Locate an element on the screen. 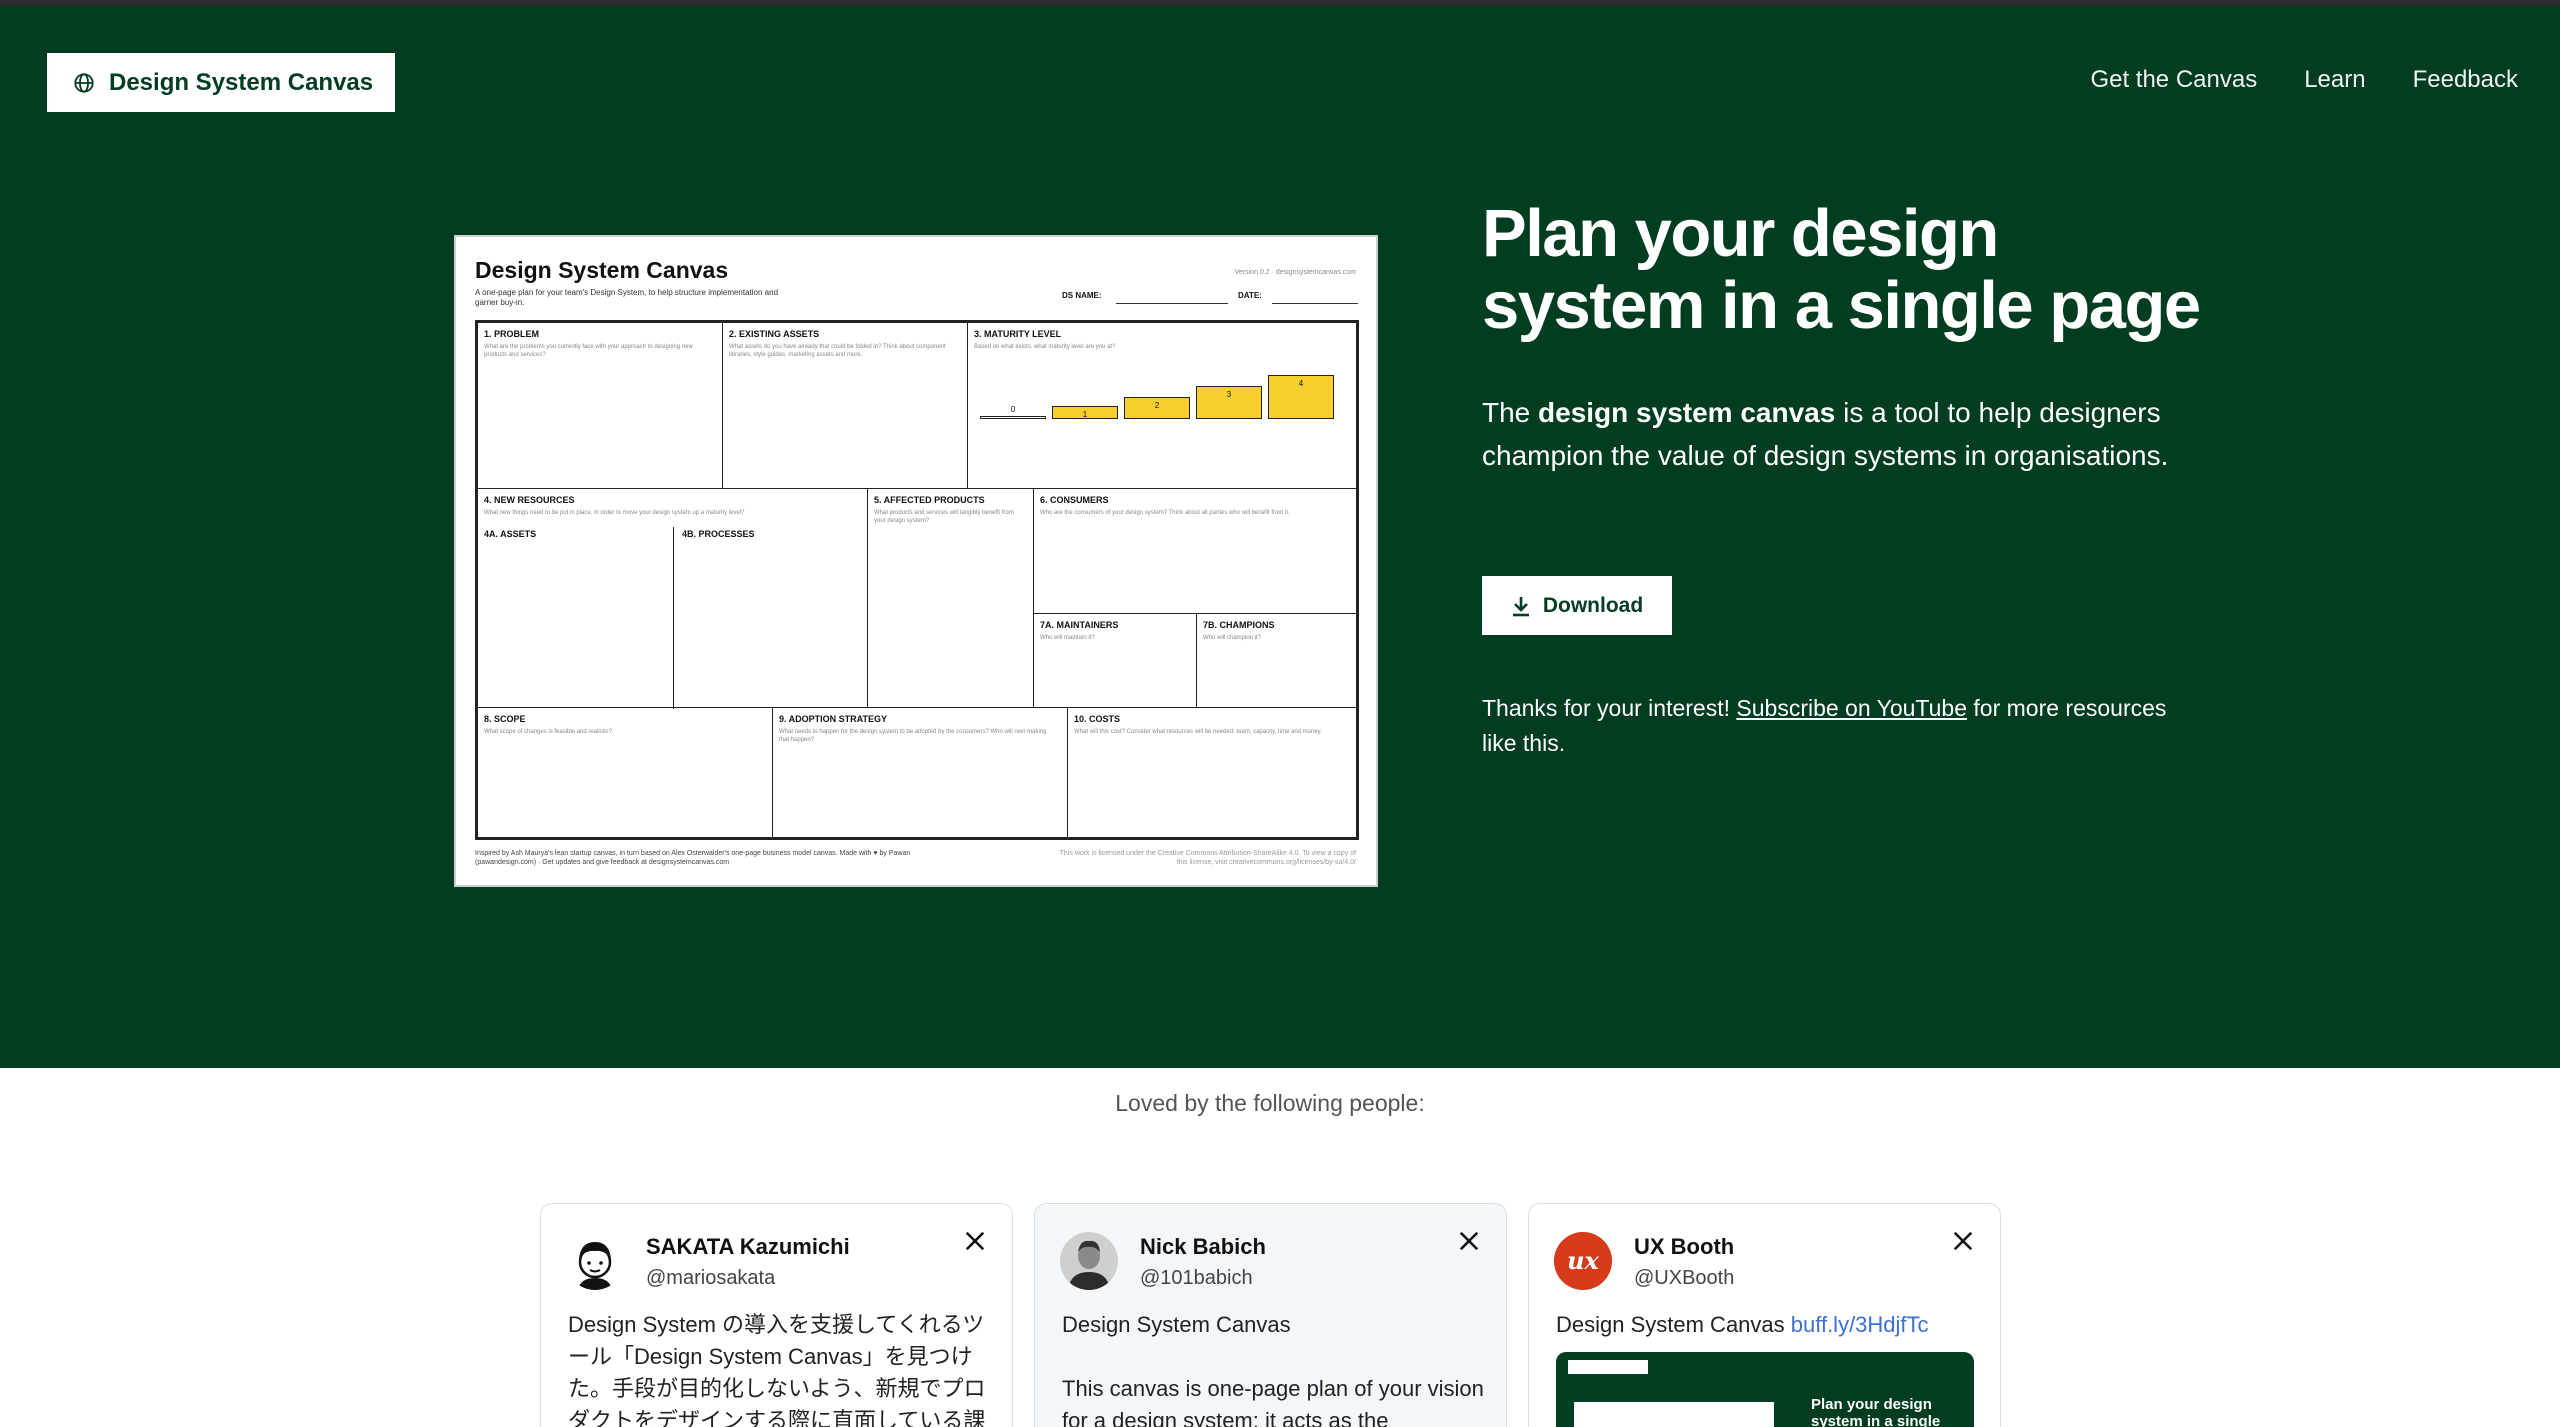  nav-learn: Learn is located at coordinates (2334, 80).